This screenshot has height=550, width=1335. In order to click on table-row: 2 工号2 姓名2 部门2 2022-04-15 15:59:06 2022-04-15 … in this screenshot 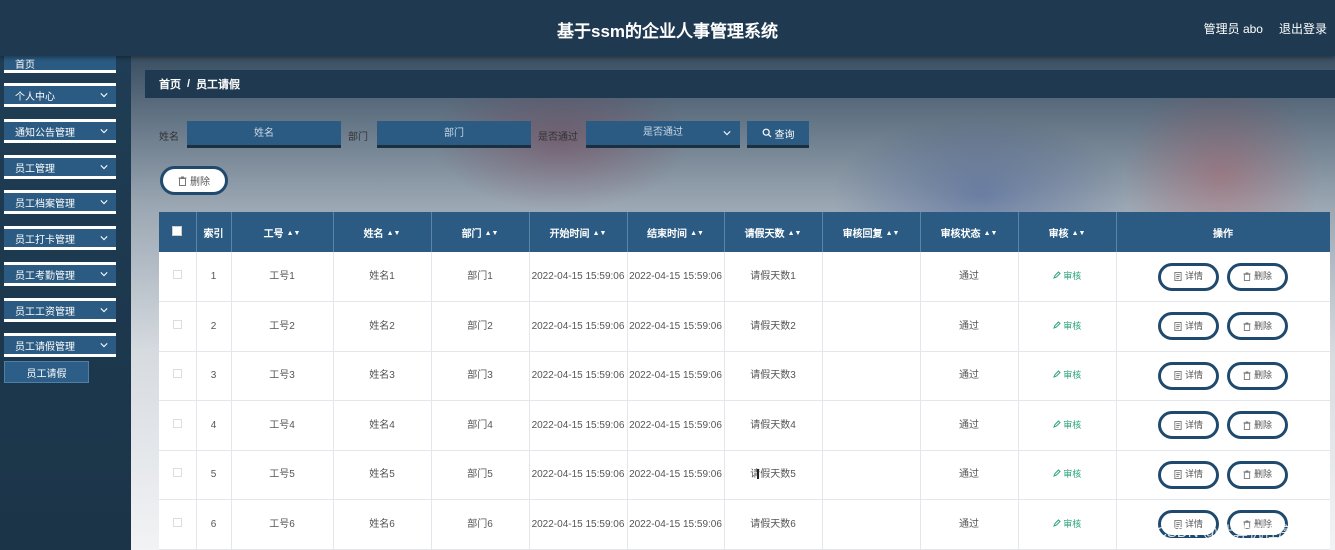, I will do `click(744, 326)`.